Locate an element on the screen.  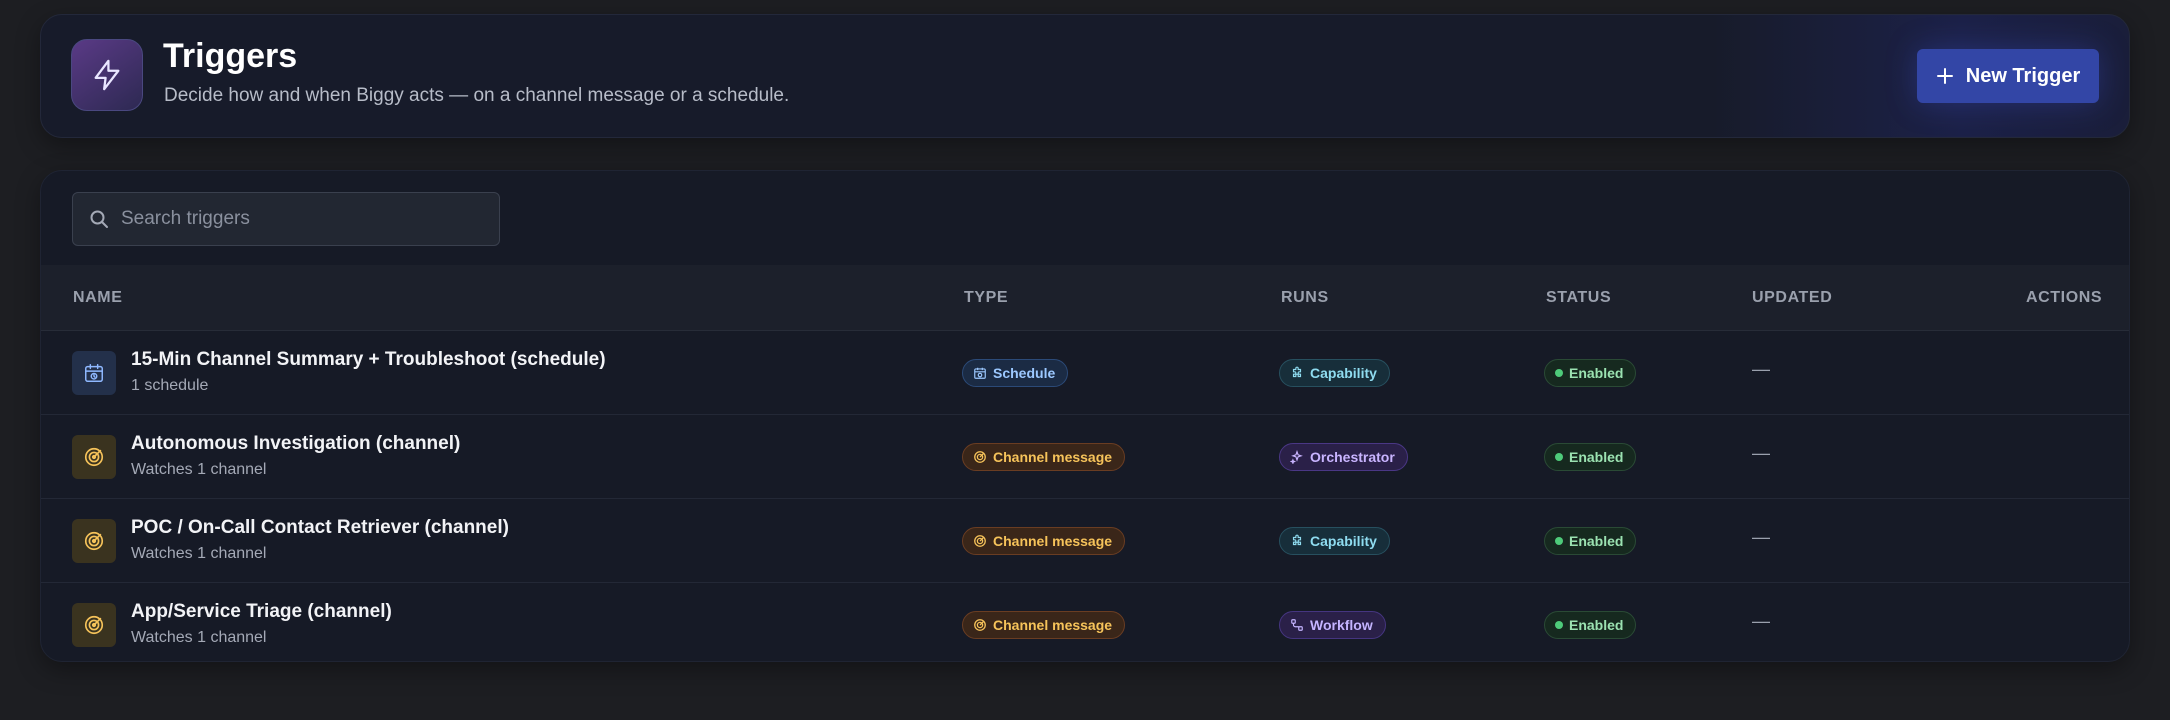
runs-badge: Orchestrator is located at coordinates (1343, 457).